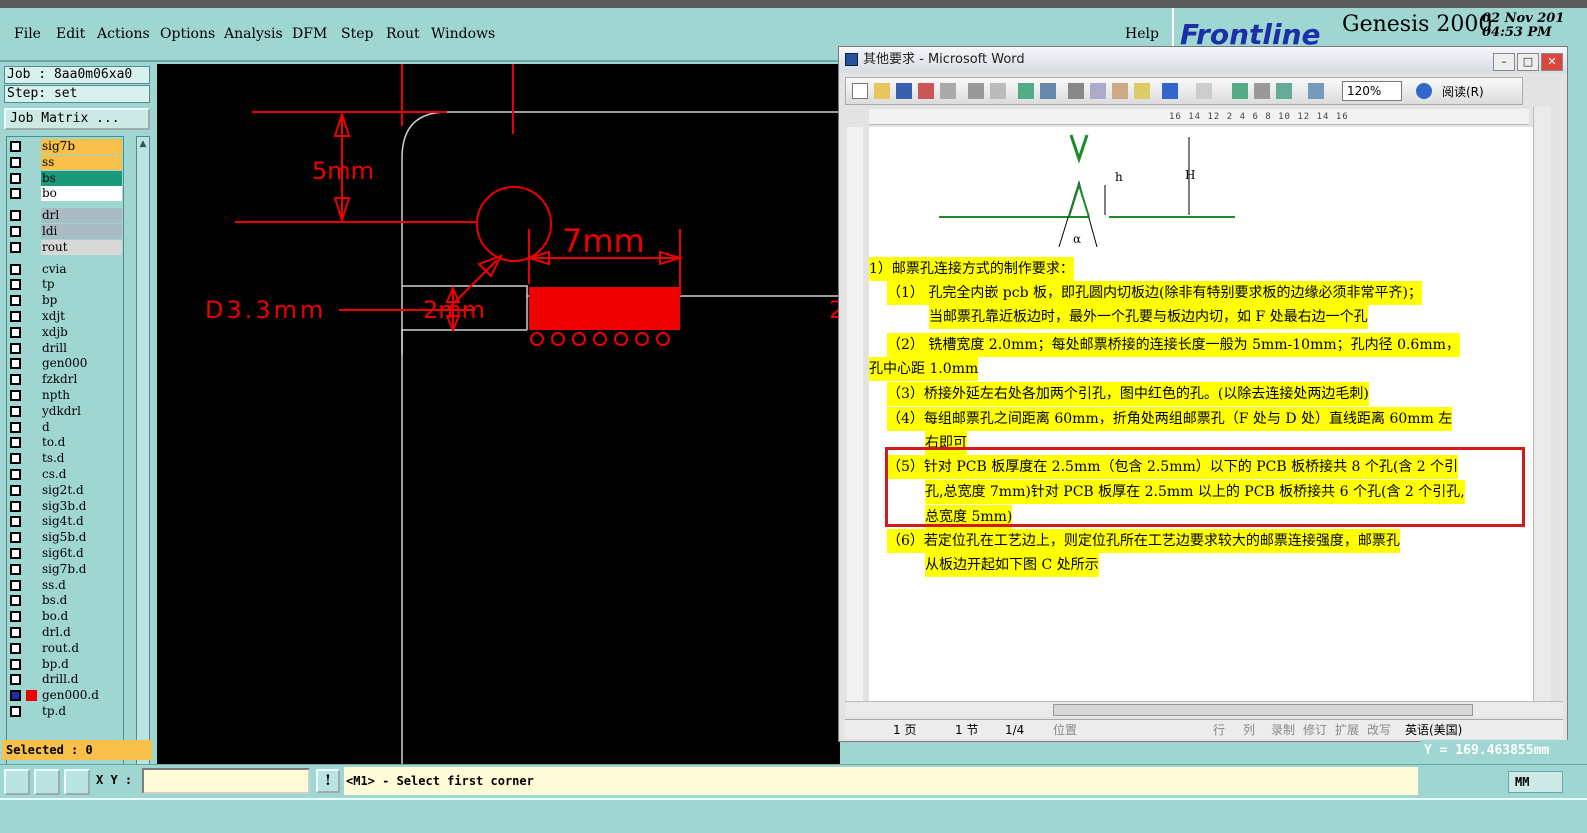  I want to click on layer-row: sig2t.d, so click(65, 490).